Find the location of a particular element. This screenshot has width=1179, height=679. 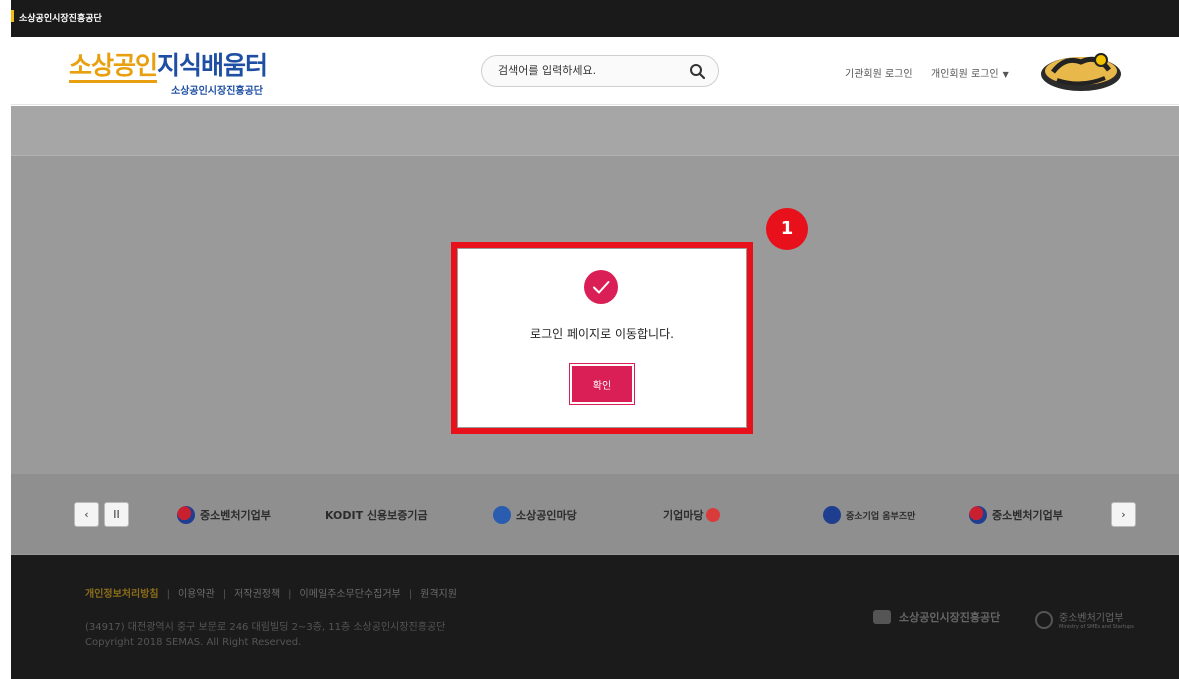

partner-logo-bizinfo: 기업마당 is located at coordinates (694, 515).